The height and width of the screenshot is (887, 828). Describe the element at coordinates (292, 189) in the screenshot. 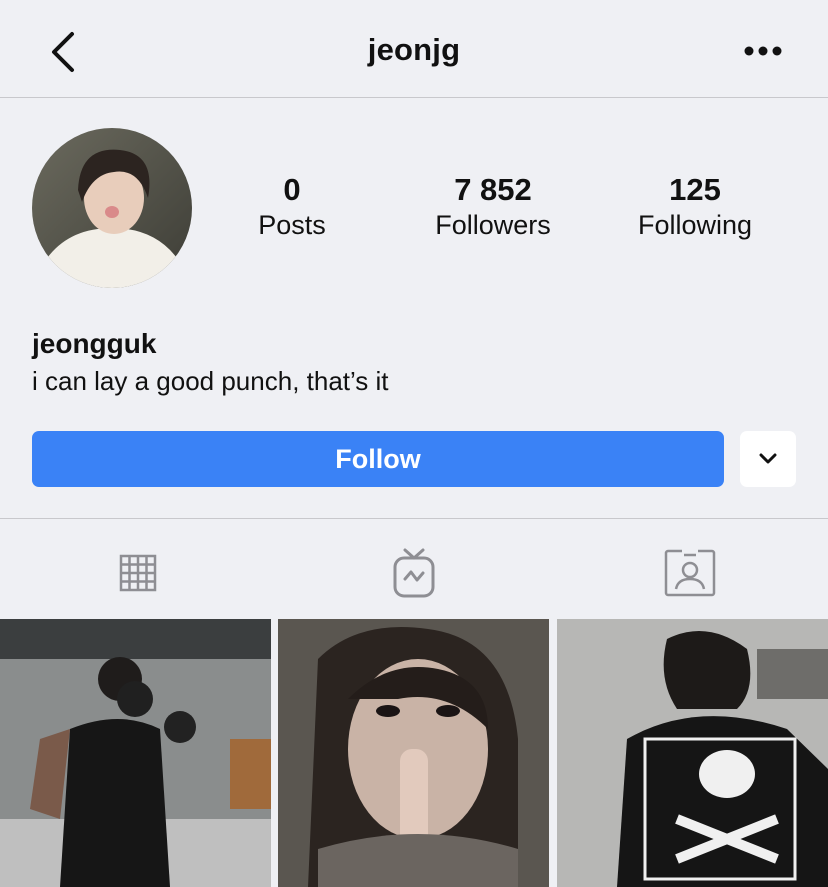

I see `stat-posts-value: 0` at that location.